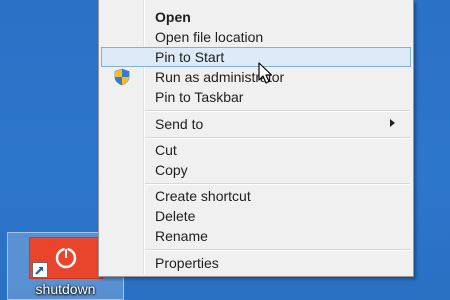 This screenshot has width=450, height=300. I want to click on menu-item-label: Rename, so click(181, 236).